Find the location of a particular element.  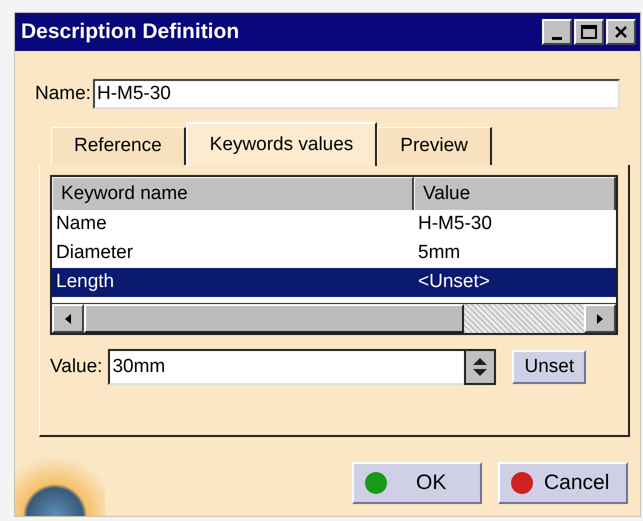

minimize-icon is located at coordinates (557, 38).